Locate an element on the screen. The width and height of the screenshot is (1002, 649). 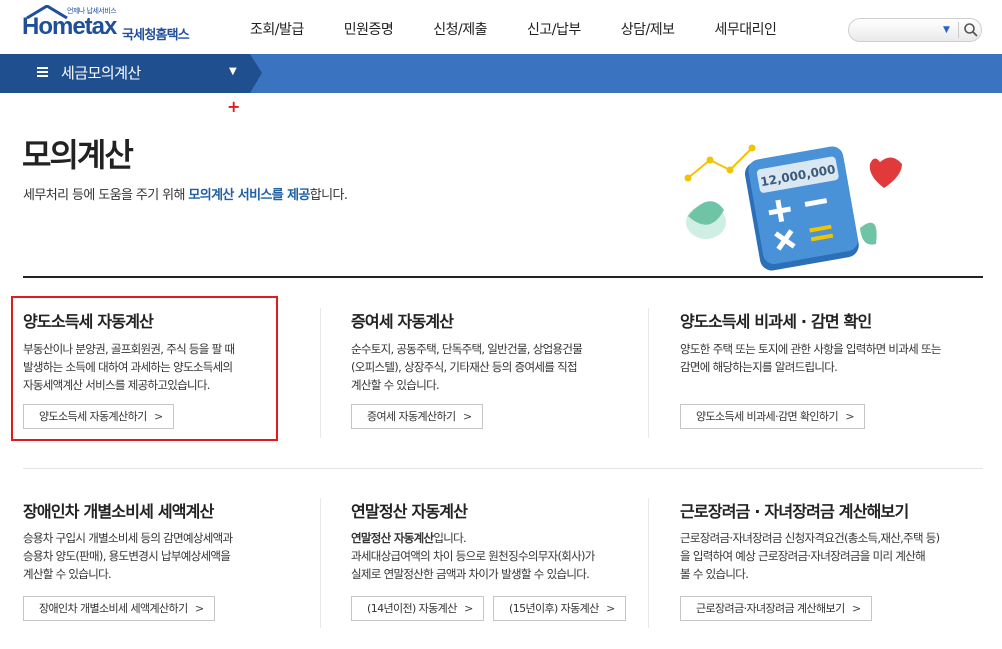
disabled-vehicle-calc-button: 장애인차 개별소비세 세액계산하기 > is located at coordinates (119, 608).